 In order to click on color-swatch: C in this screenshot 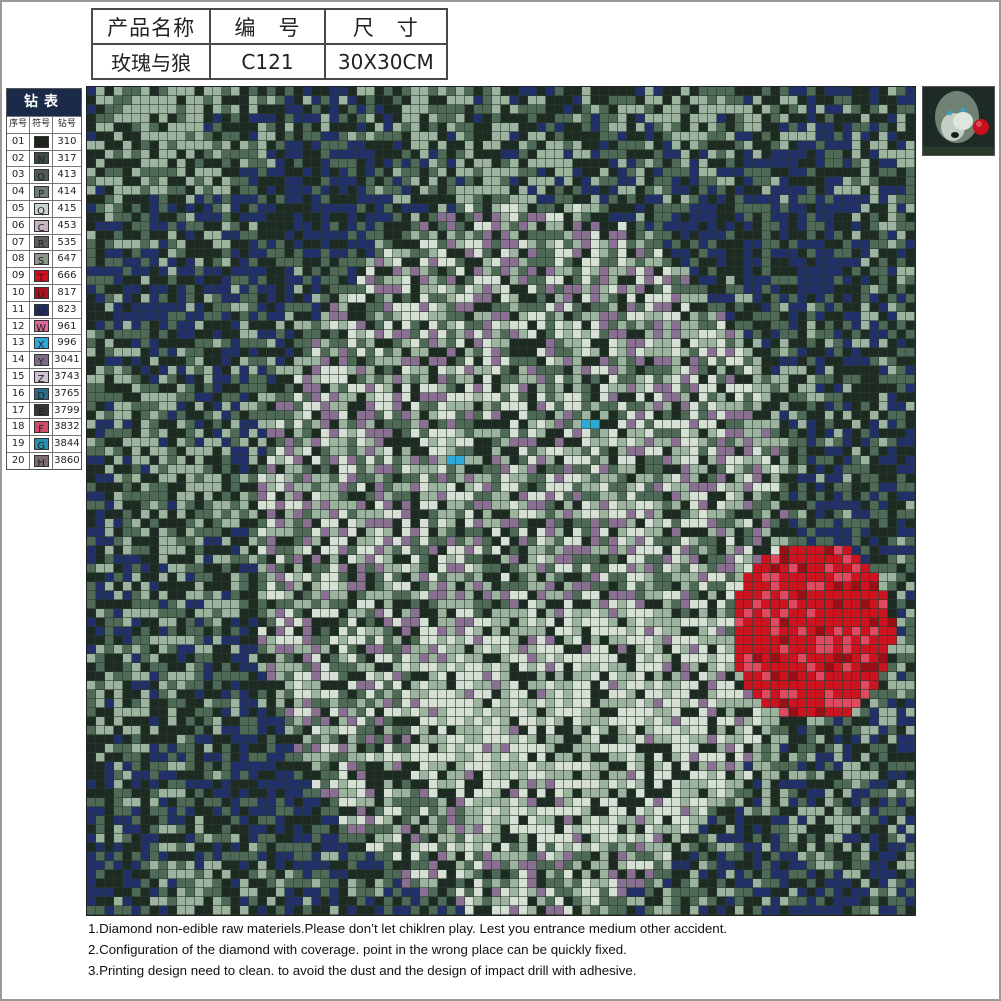, I will do `click(41, 226)`.